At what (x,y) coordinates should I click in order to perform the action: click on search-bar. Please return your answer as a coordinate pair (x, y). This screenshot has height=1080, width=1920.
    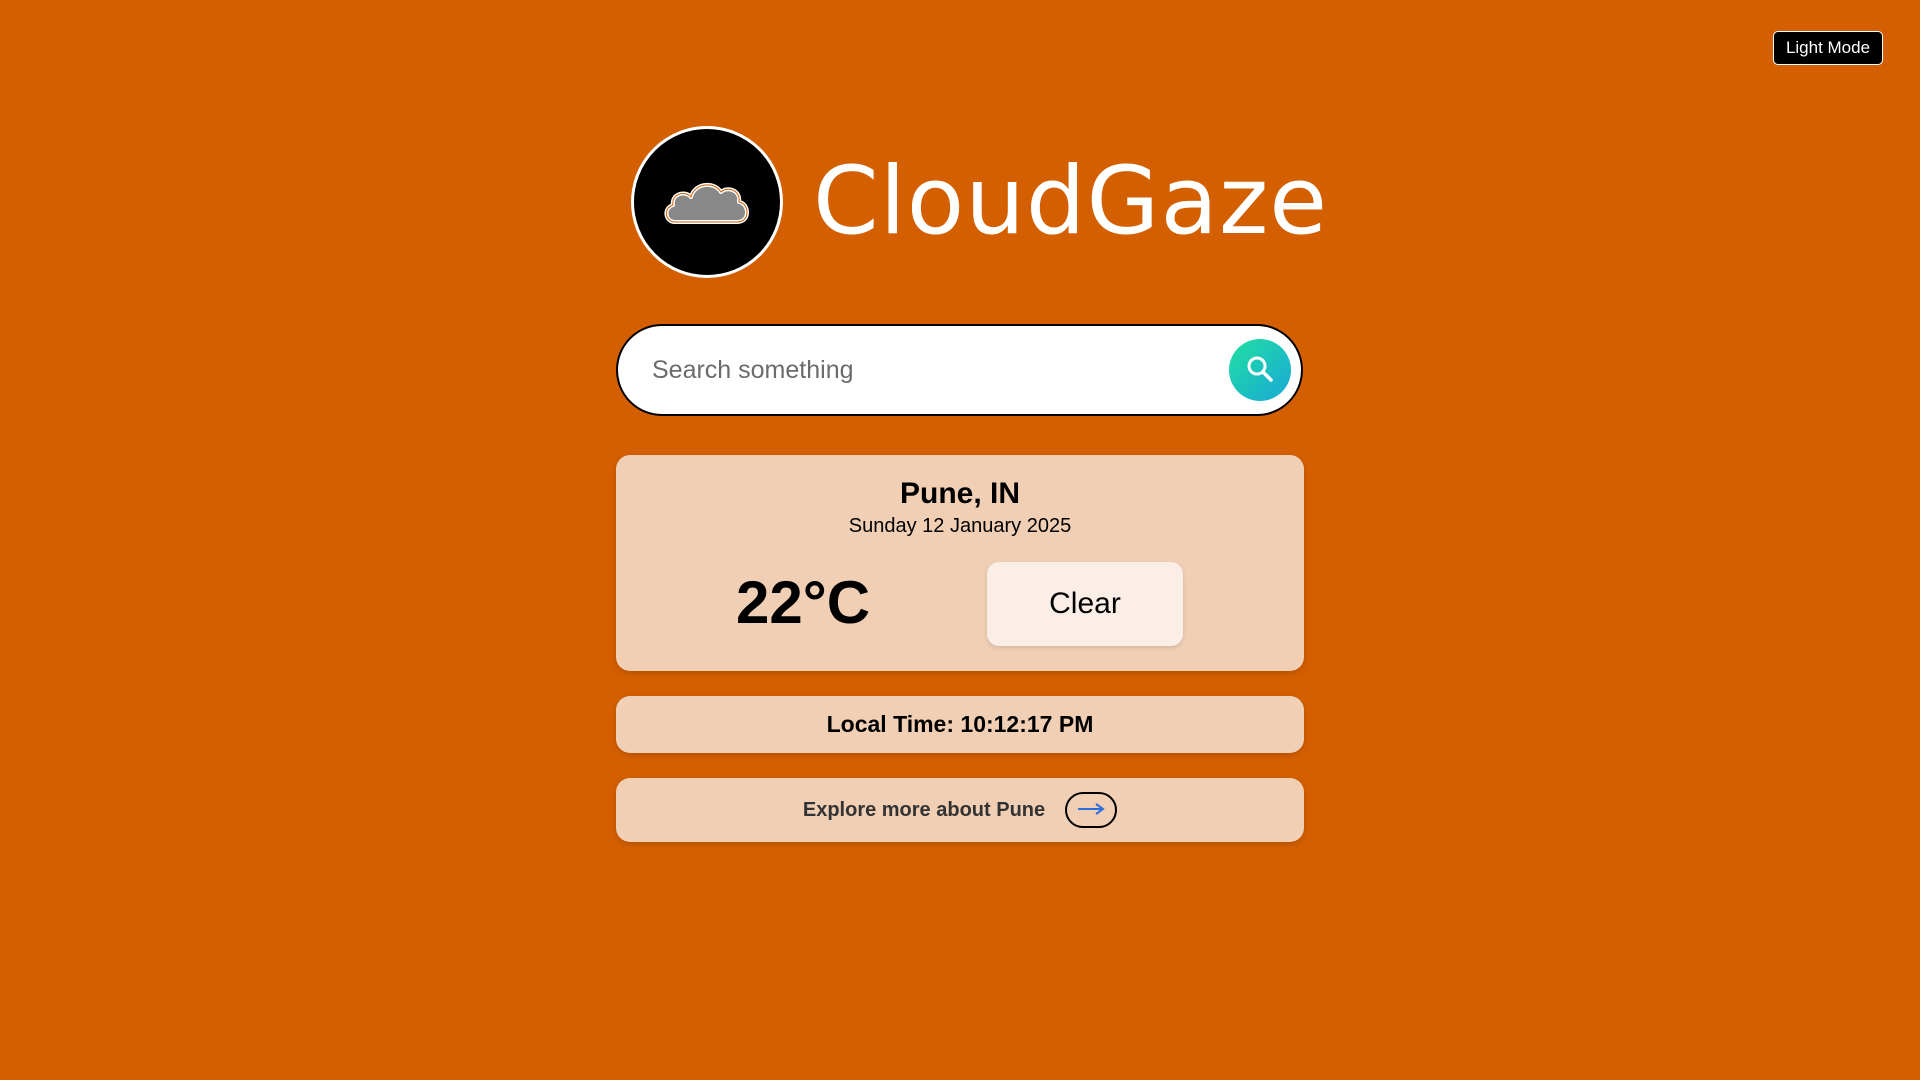
    Looking at the image, I should click on (959, 370).